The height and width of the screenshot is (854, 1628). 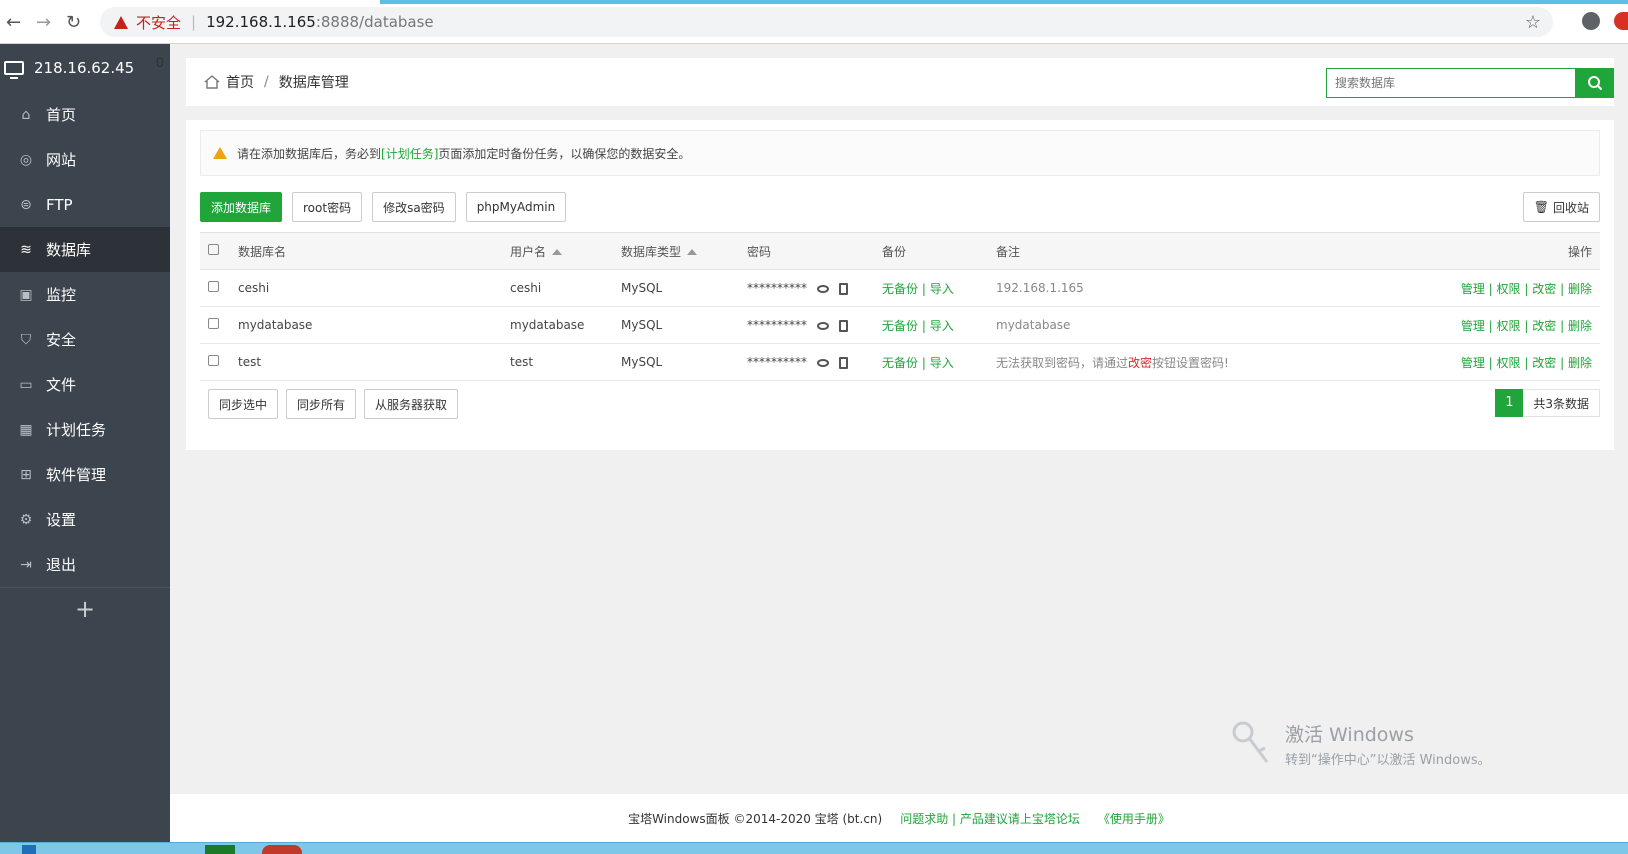 What do you see at coordinates (366, 288) in the screenshot?
I see `db-name: ceshi` at bounding box center [366, 288].